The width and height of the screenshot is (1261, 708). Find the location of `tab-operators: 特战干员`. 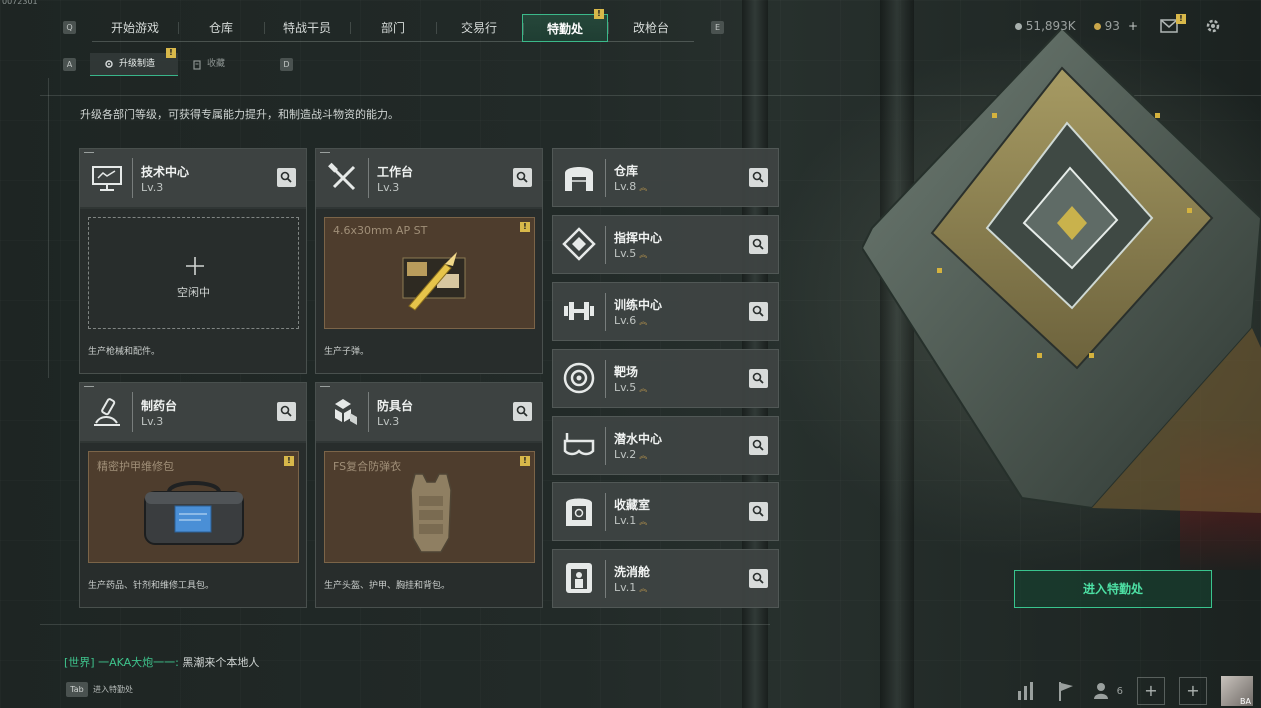

tab-operators: 特战干员 is located at coordinates (307, 28).